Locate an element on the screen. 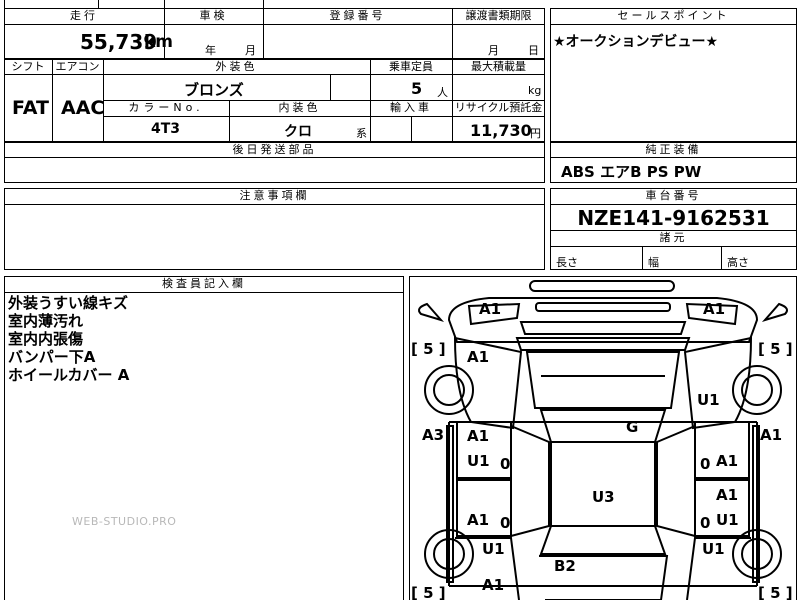 This screenshot has height=600, width=800. interior-color-header: 内装色 is located at coordinates (299, 107).